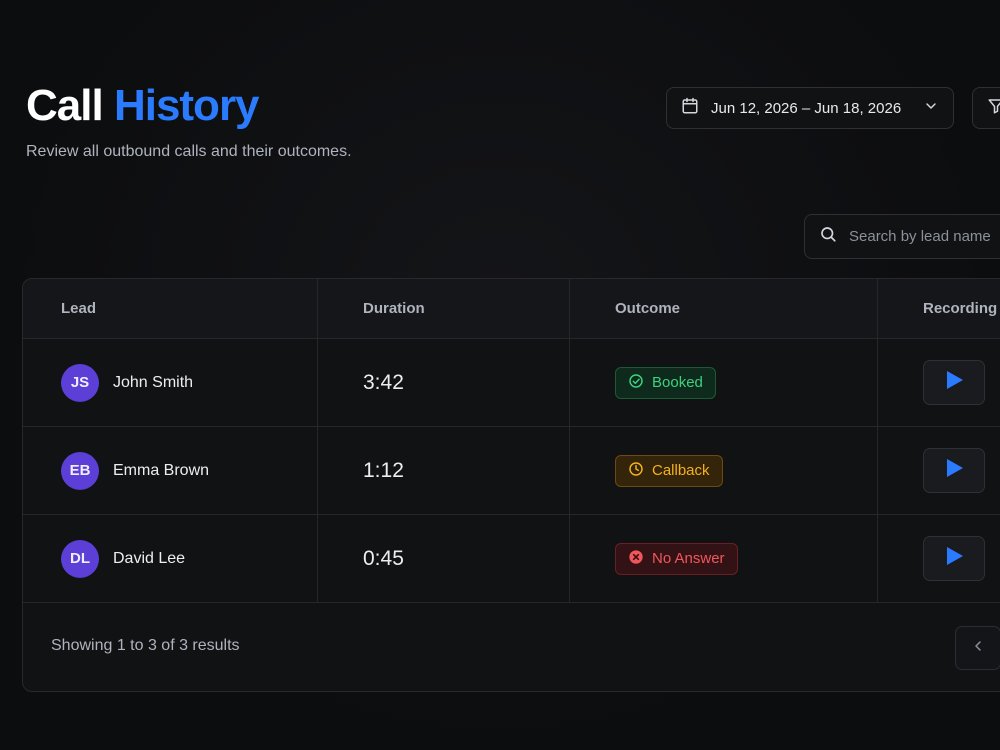 This screenshot has width=1000, height=750. Describe the element at coordinates (724, 470) in the screenshot. I see `outcome-cell: Callback` at that location.